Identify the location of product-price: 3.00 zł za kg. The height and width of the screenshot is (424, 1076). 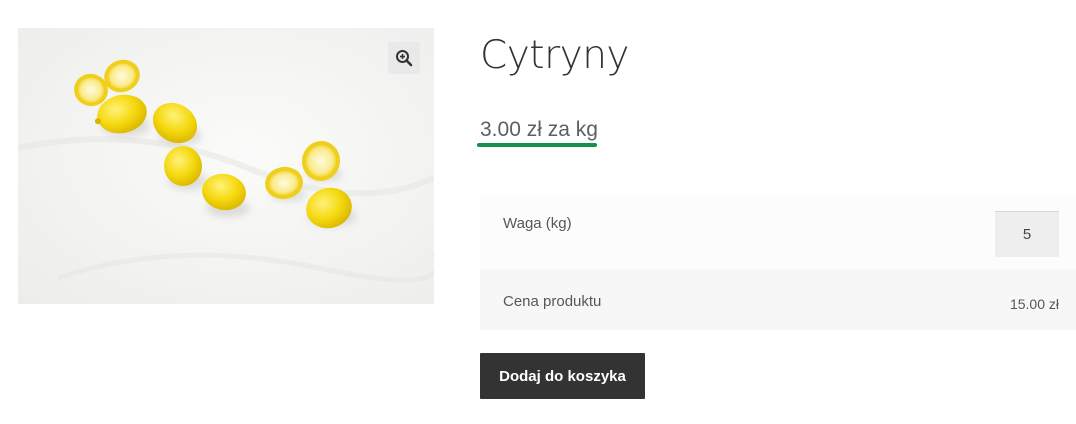
(539, 129).